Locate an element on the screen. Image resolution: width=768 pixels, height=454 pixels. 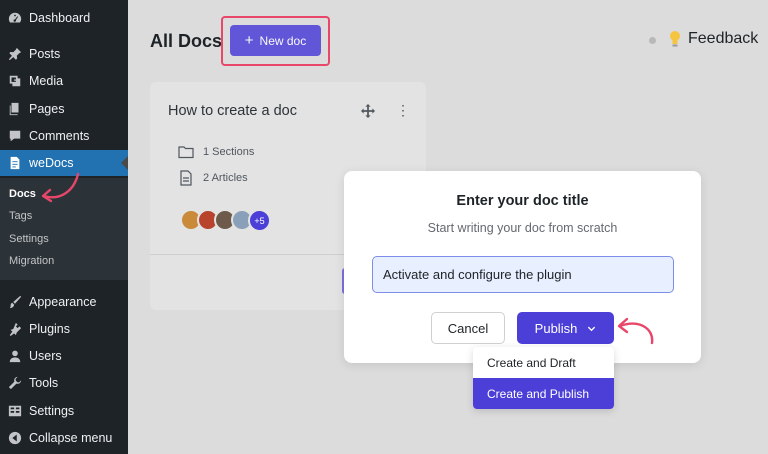
sidebar-item-plugins: Plugins is located at coordinates (64, 329).